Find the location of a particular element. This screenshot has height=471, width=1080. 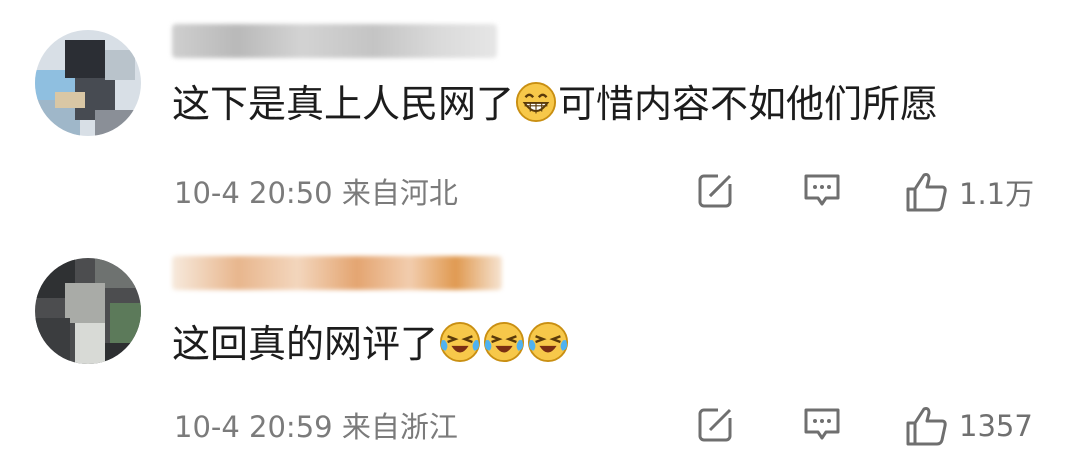

comment-meta: 10-4 20:59 来自浙江 is located at coordinates (316, 425).